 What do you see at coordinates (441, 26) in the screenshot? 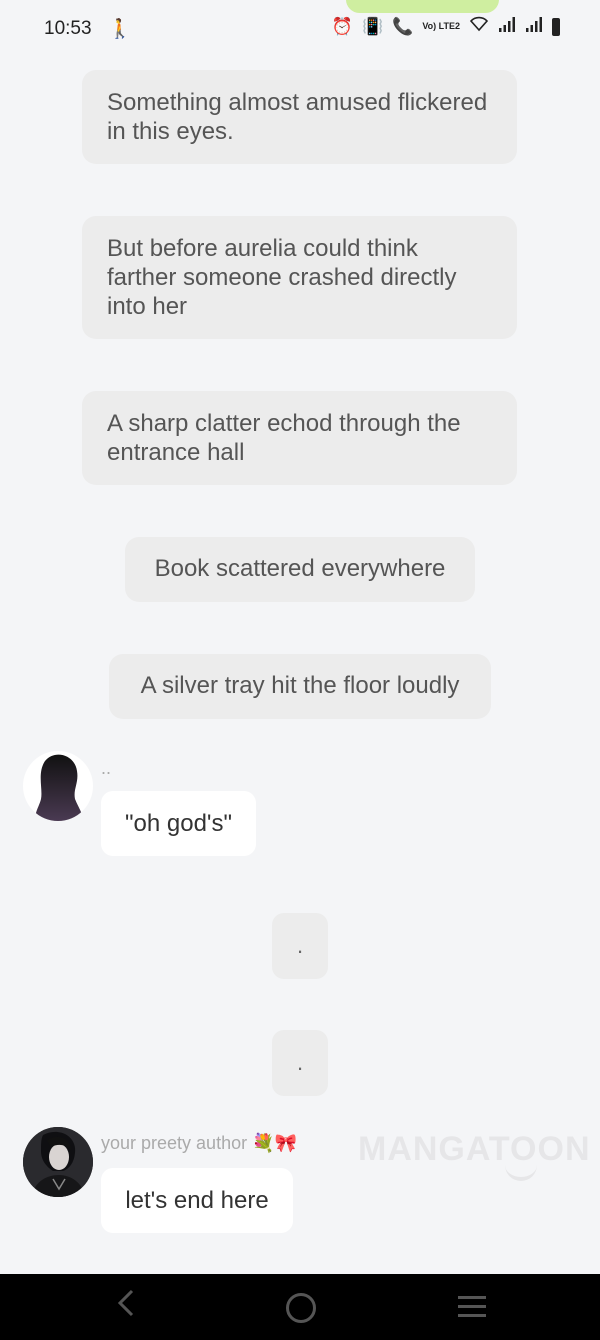
I see `volte-icon: Vo) LTE2` at bounding box center [441, 26].